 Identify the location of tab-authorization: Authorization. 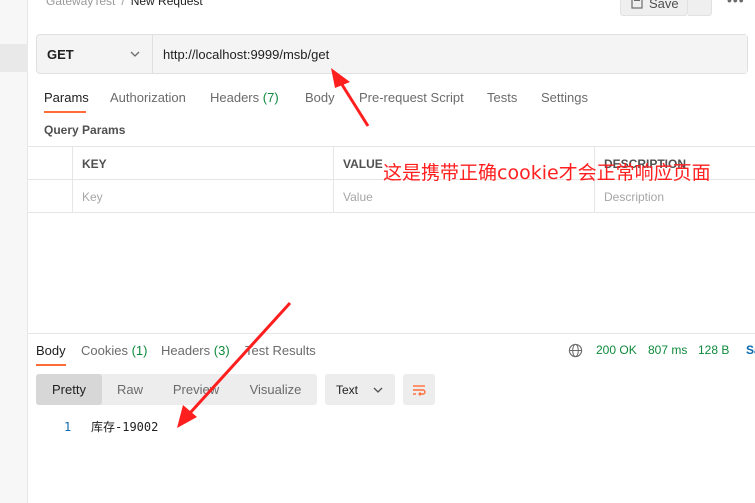
(148, 97).